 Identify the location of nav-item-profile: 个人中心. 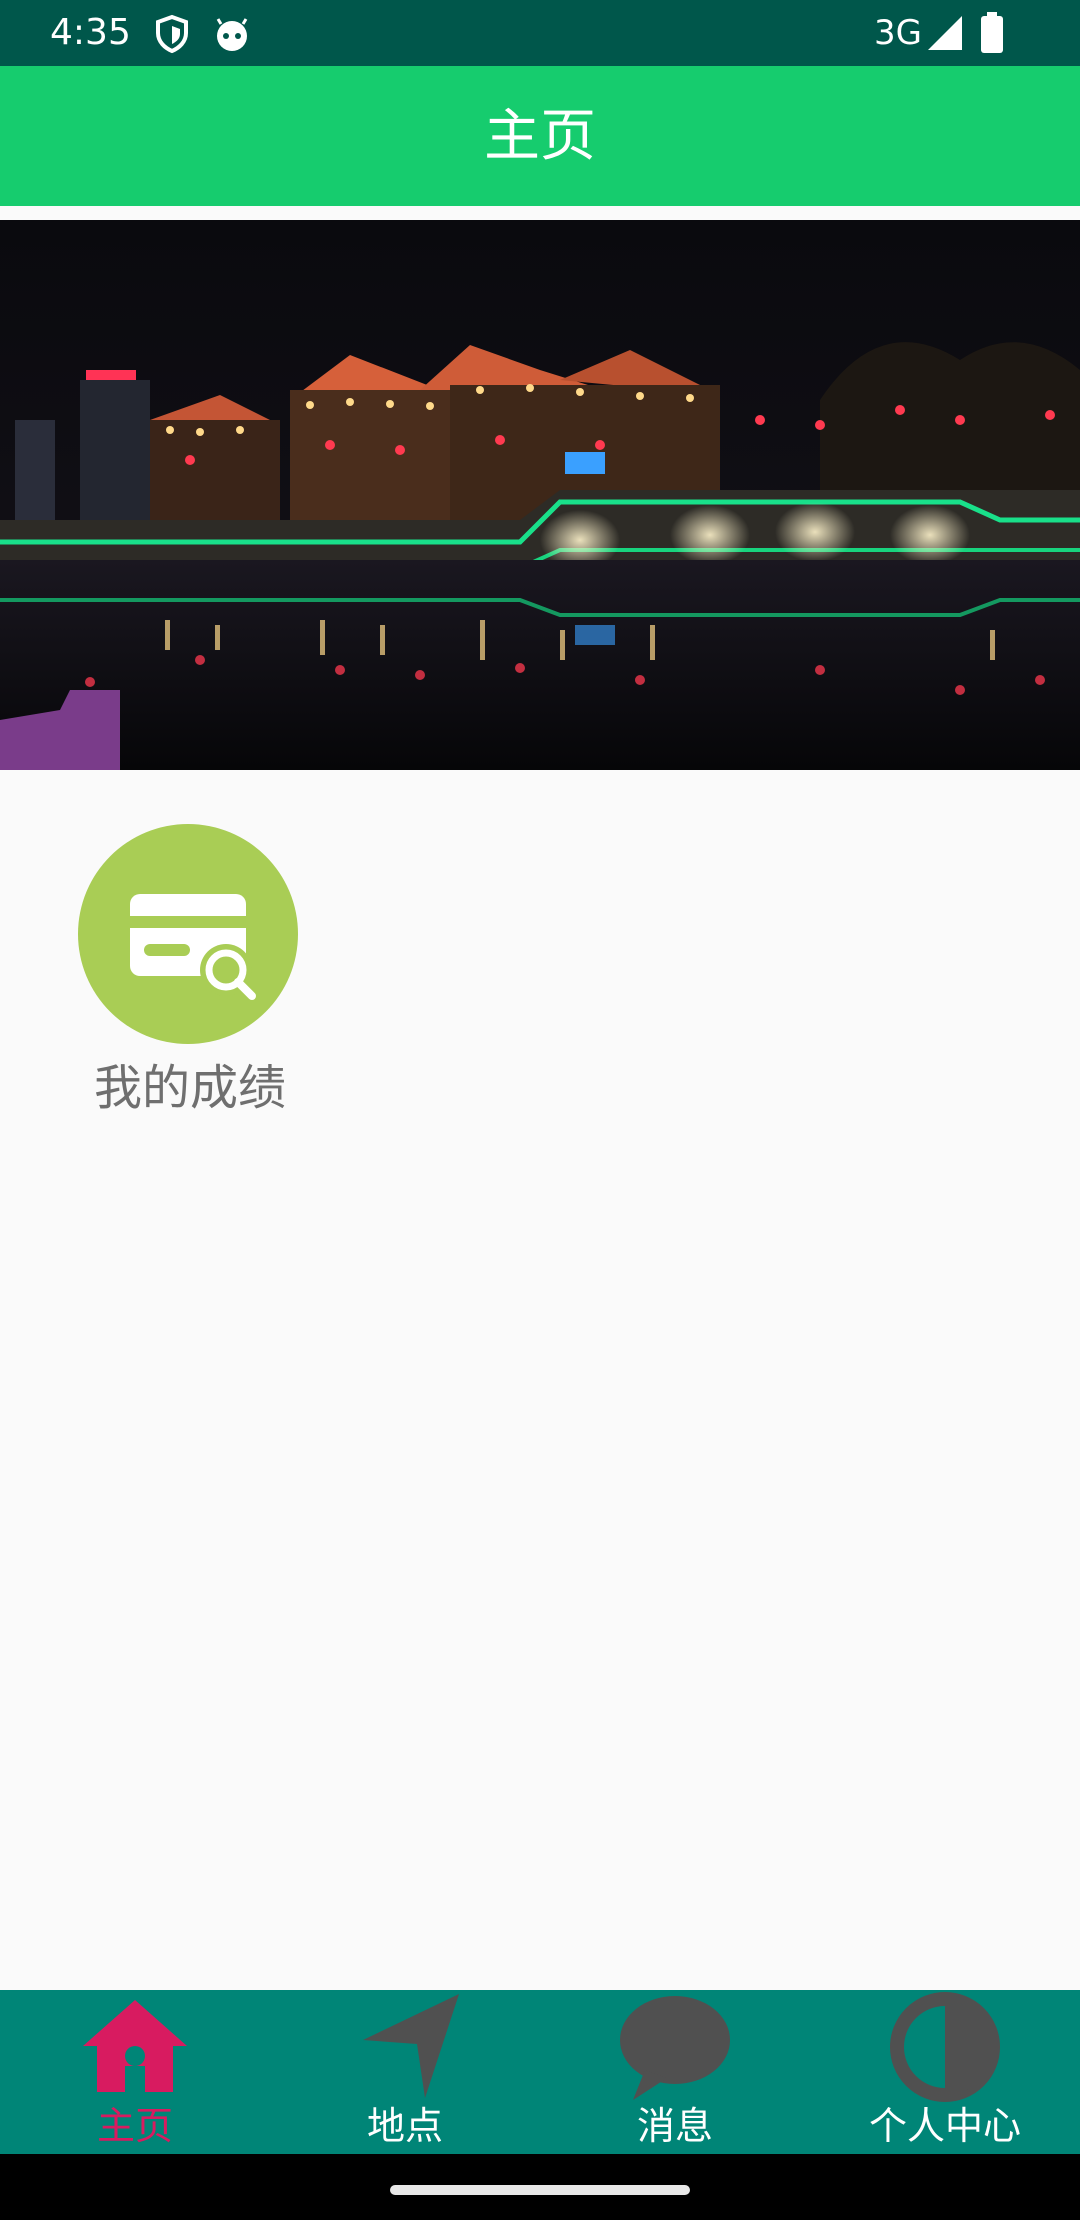
(945, 2072).